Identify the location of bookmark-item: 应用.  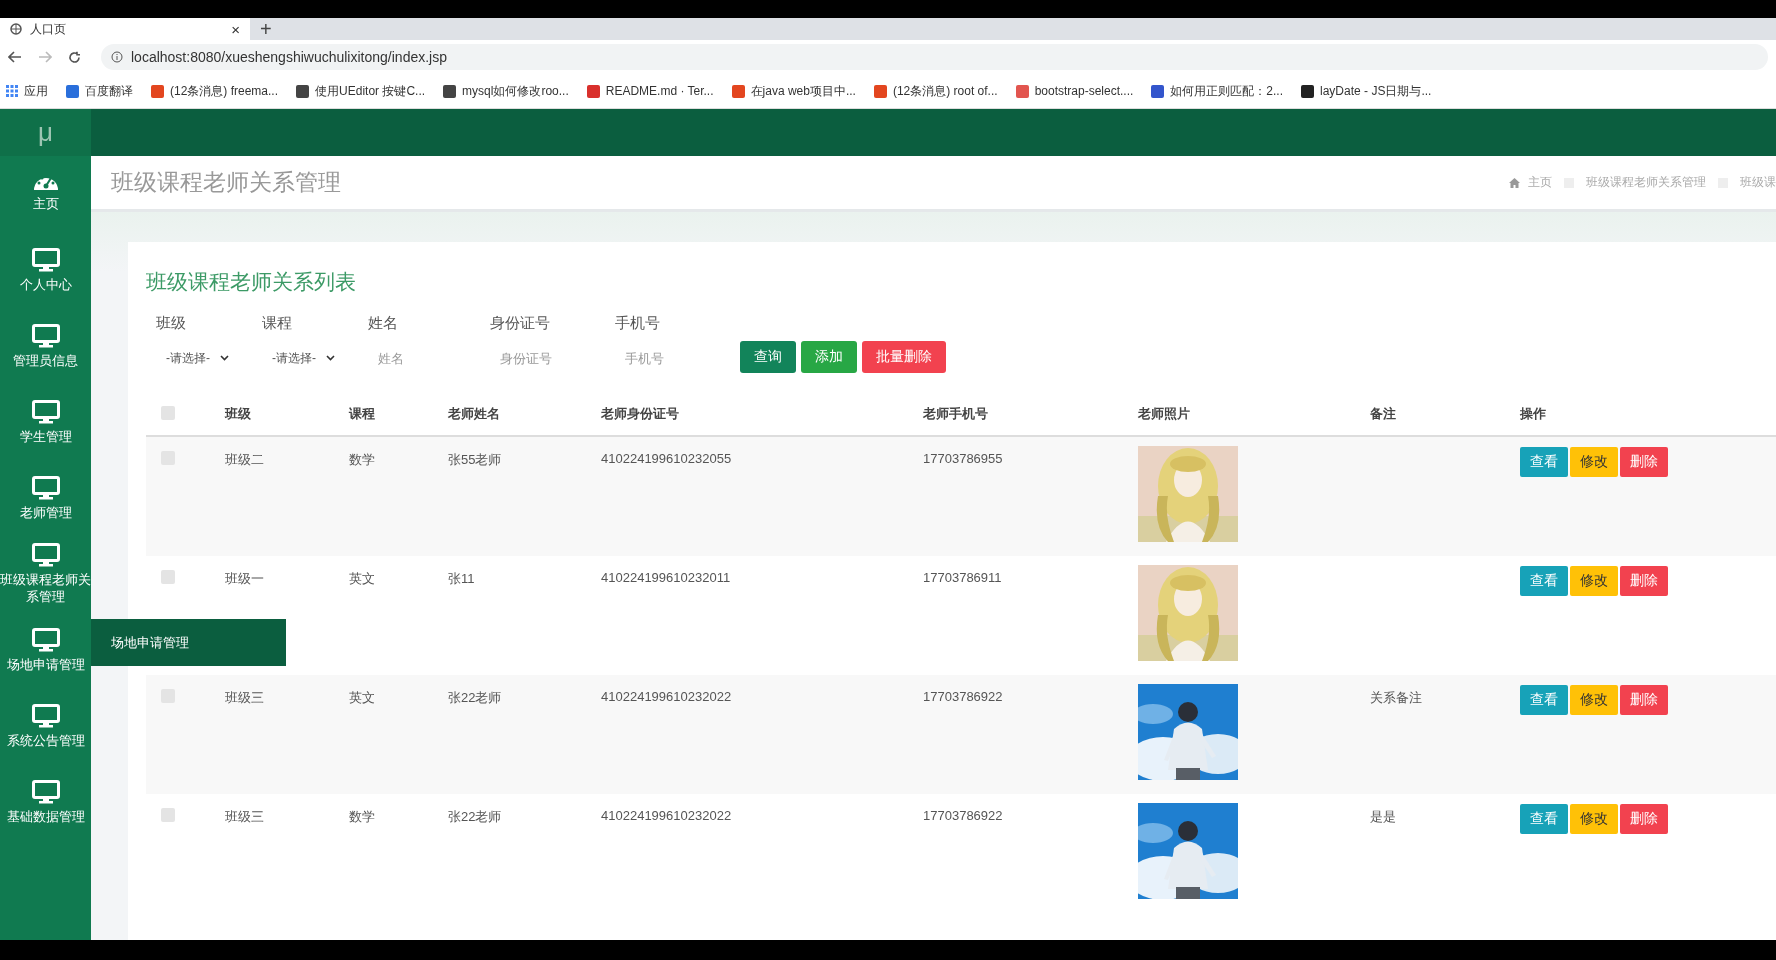
(27, 91).